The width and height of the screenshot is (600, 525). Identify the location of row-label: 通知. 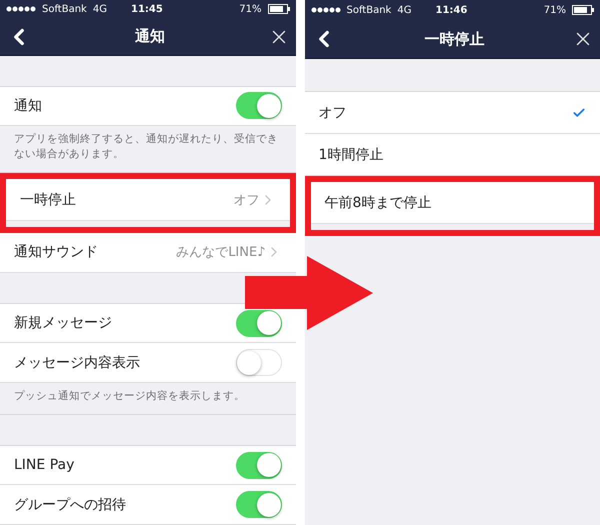
(28, 105).